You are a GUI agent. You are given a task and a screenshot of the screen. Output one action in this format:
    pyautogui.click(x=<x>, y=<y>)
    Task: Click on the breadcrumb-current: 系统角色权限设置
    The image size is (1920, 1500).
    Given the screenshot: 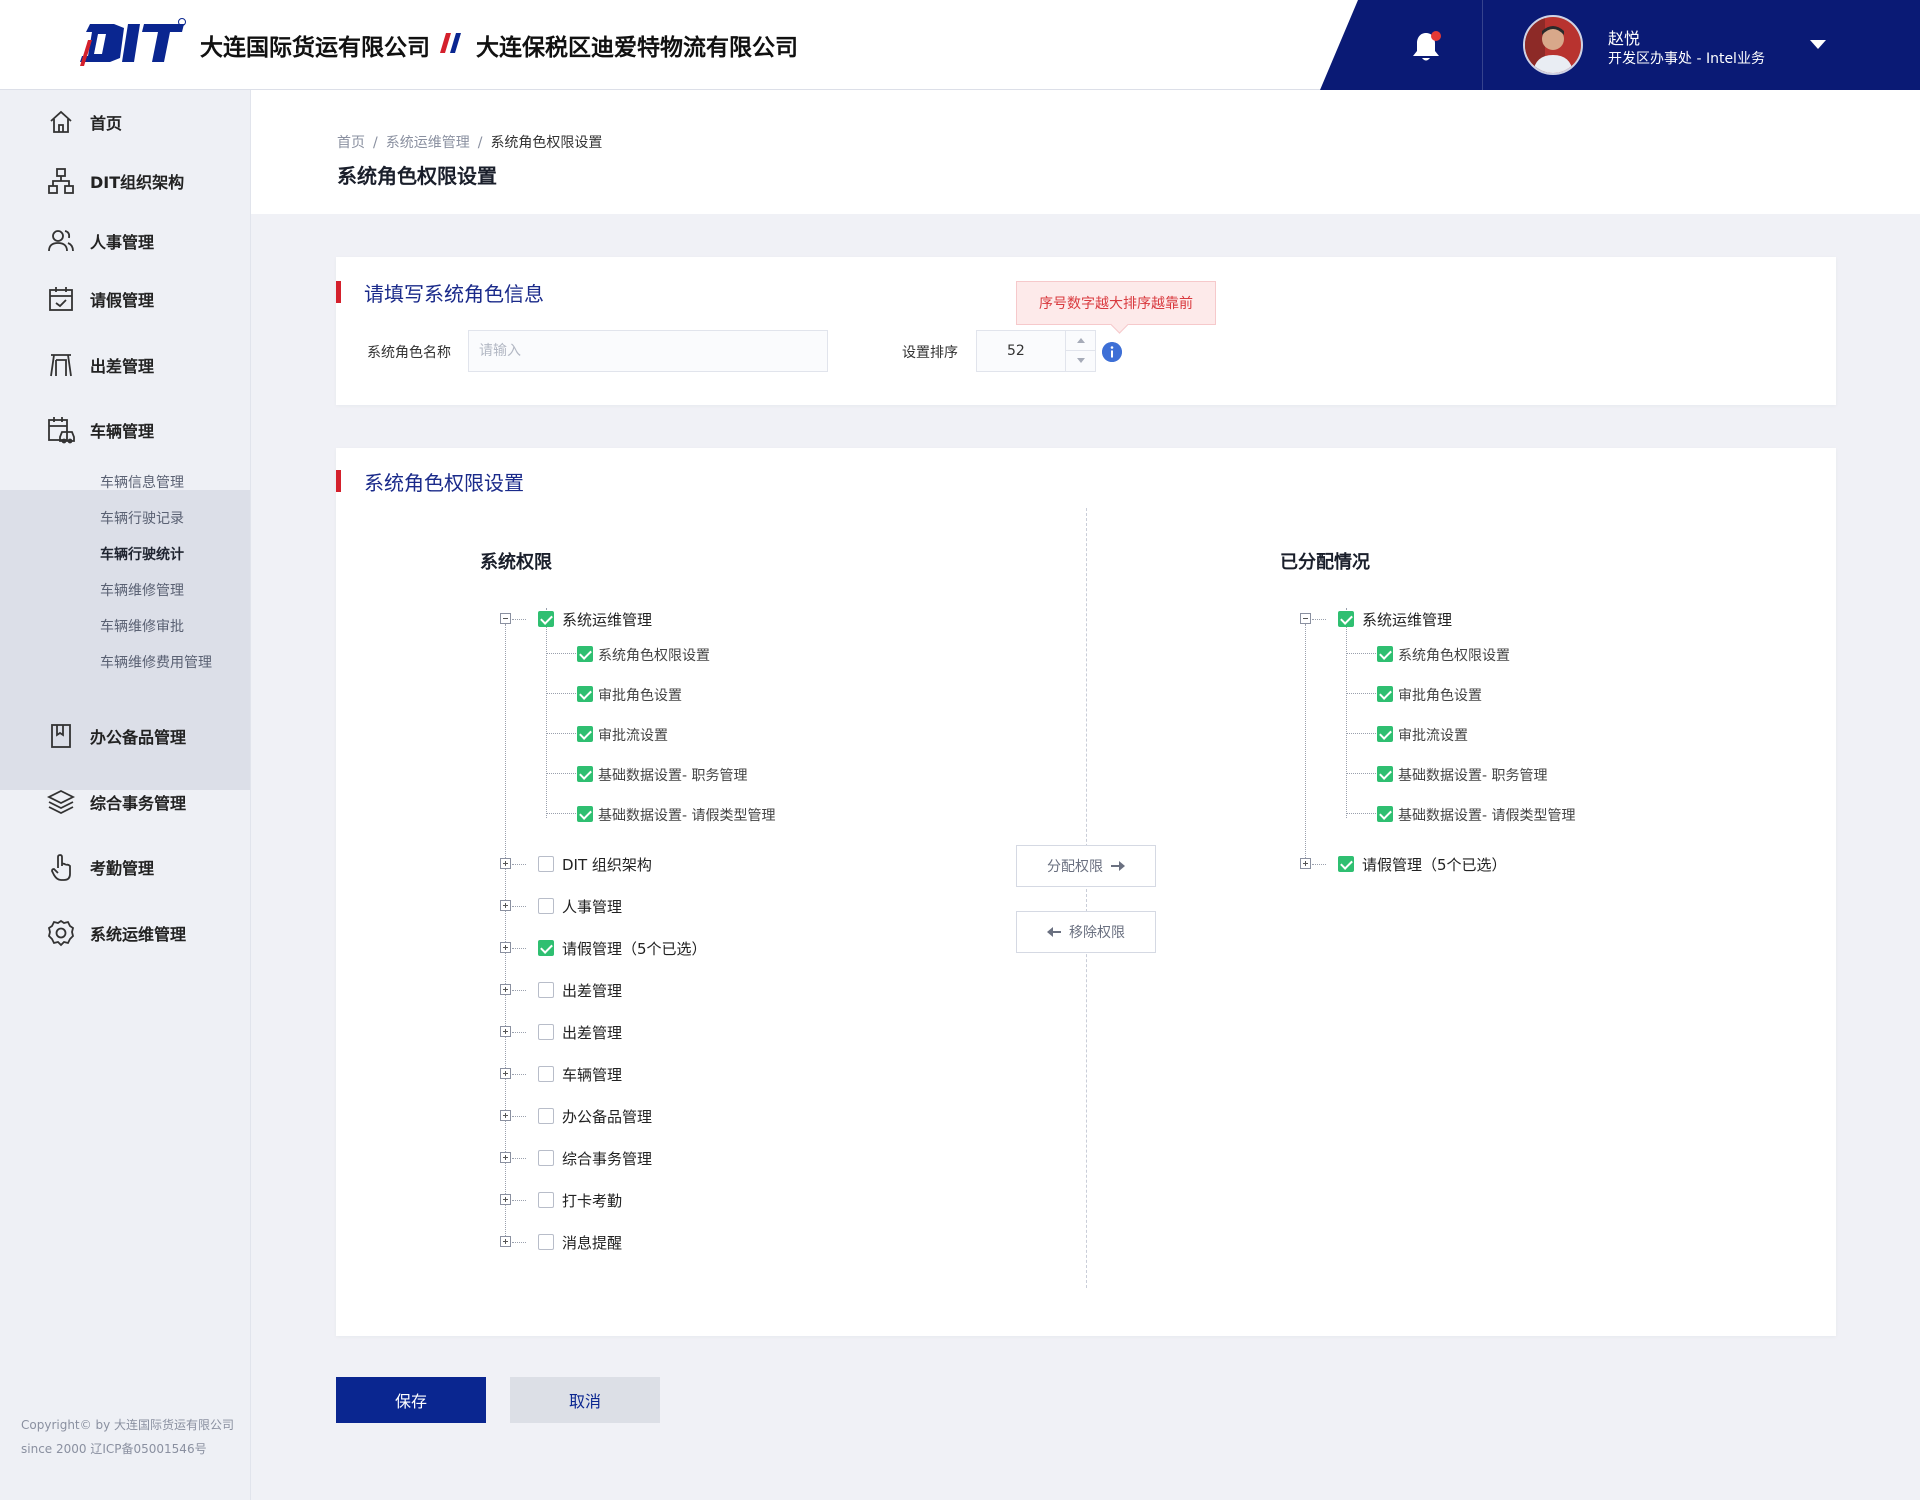 What is the action you would take?
    pyautogui.click(x=546, y=143)
    